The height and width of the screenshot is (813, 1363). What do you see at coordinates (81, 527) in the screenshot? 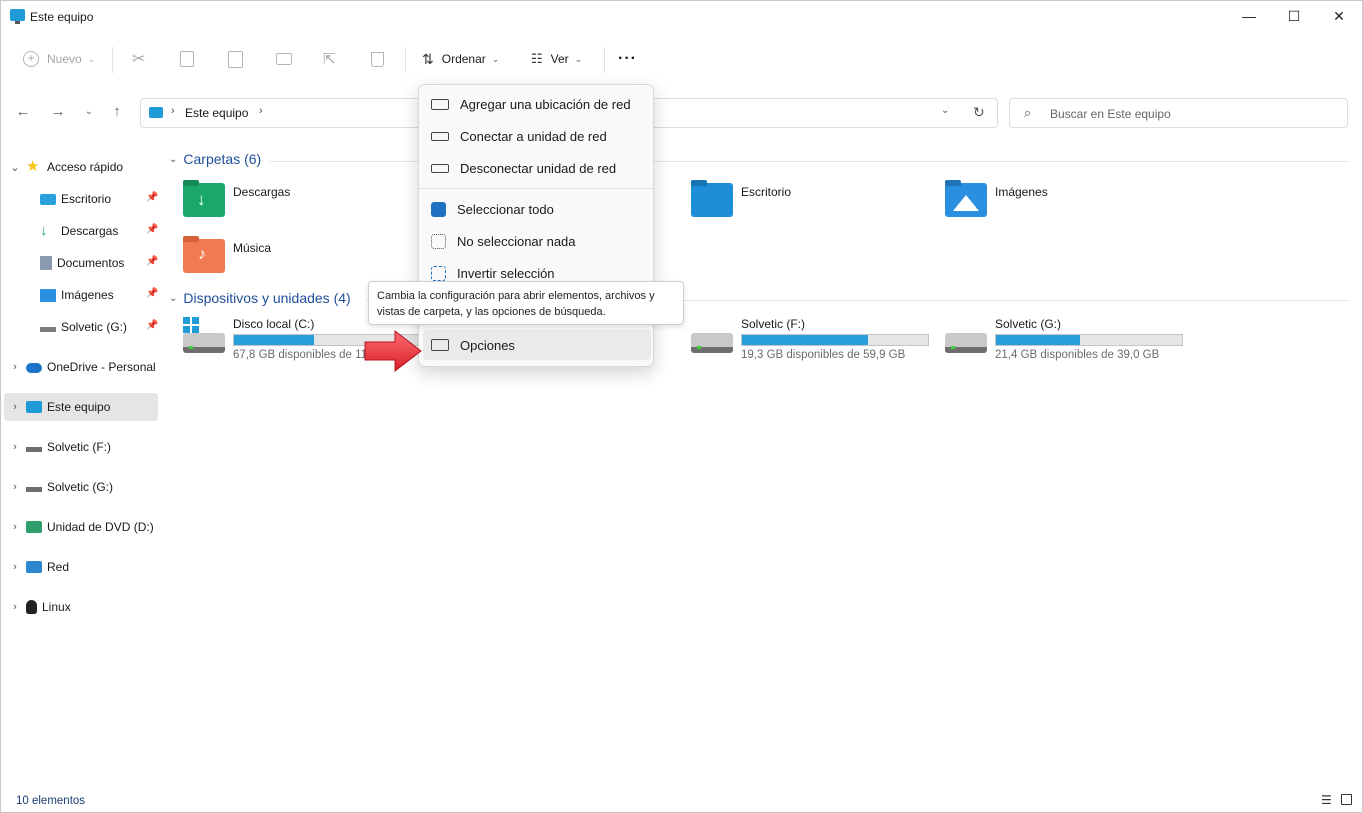
I see `sidebar-item-dvd: › Unidad de DVD (D:)` at bounding box center [81, 527].